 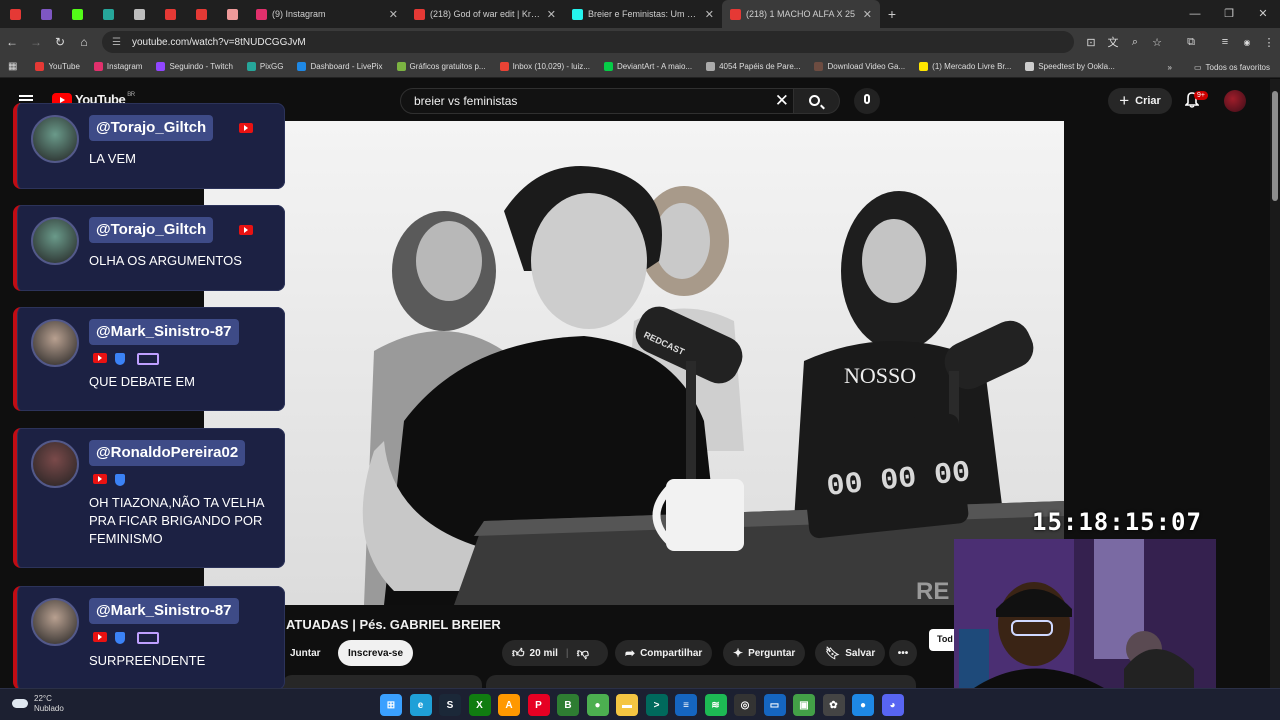 I want to click on clear-search-icon: ✕, so click(x=782, y=101).